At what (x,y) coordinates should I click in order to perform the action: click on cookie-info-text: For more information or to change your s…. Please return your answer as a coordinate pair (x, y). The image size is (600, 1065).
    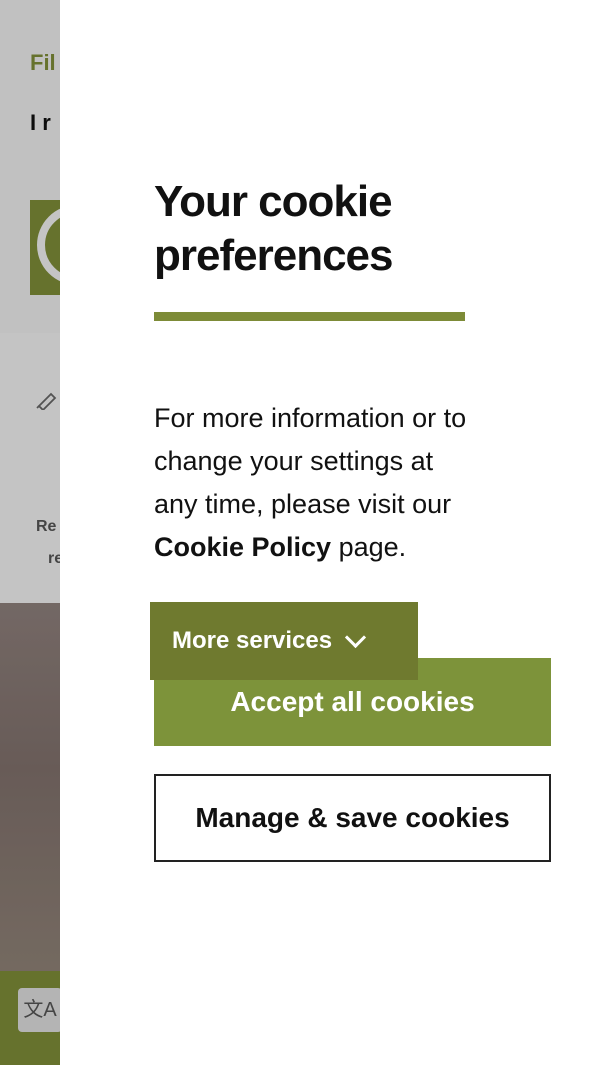
    Looking at the image, I should click on (319, 483).